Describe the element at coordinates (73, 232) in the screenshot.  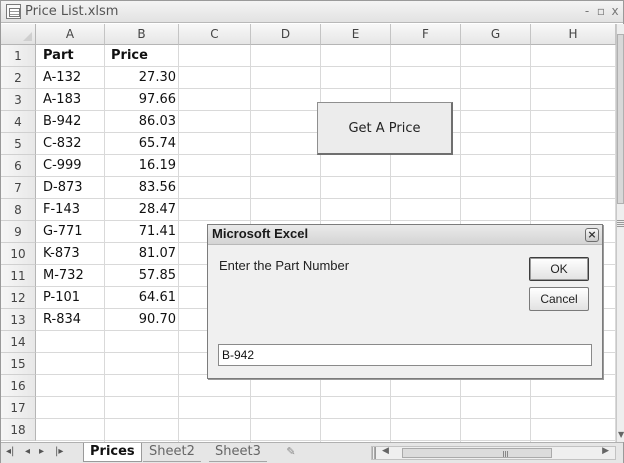
I see `part-cell: G-771` at that location.